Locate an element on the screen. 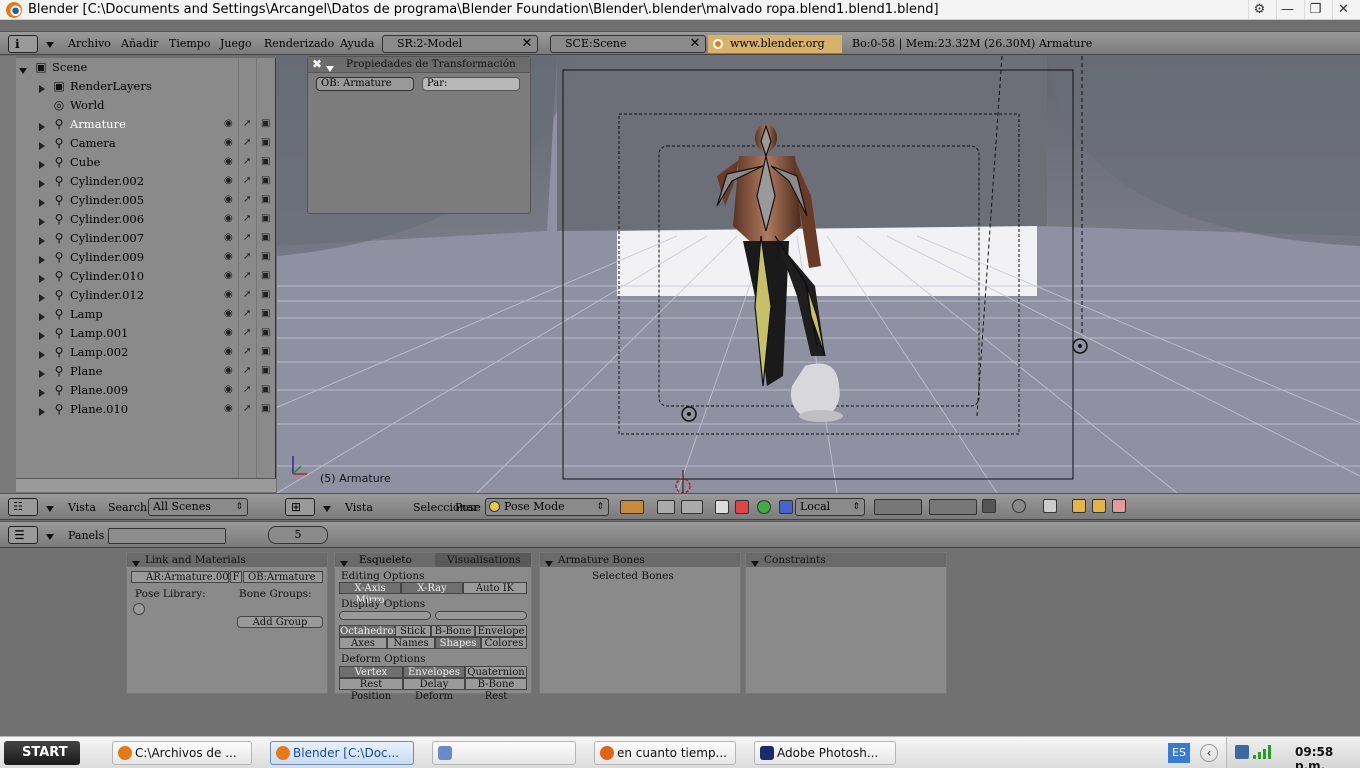 The image size is (1360, 768). scene-selector: SCE:Scene is located at coordinates (628, 44).